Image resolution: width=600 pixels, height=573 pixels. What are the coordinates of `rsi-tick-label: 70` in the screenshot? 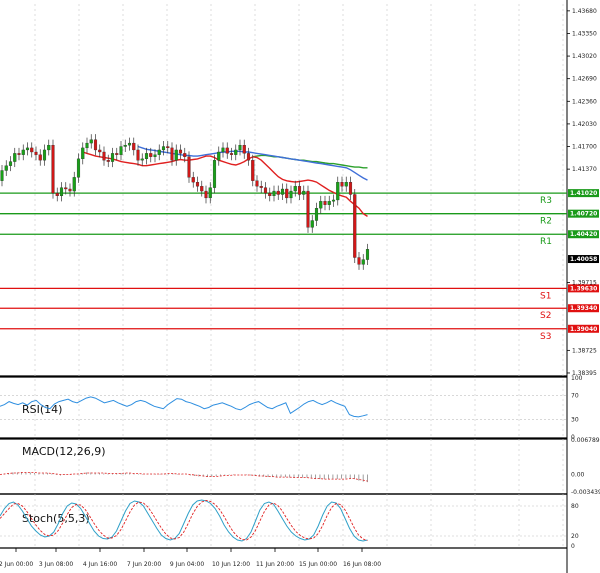 It's located at (575, 396).